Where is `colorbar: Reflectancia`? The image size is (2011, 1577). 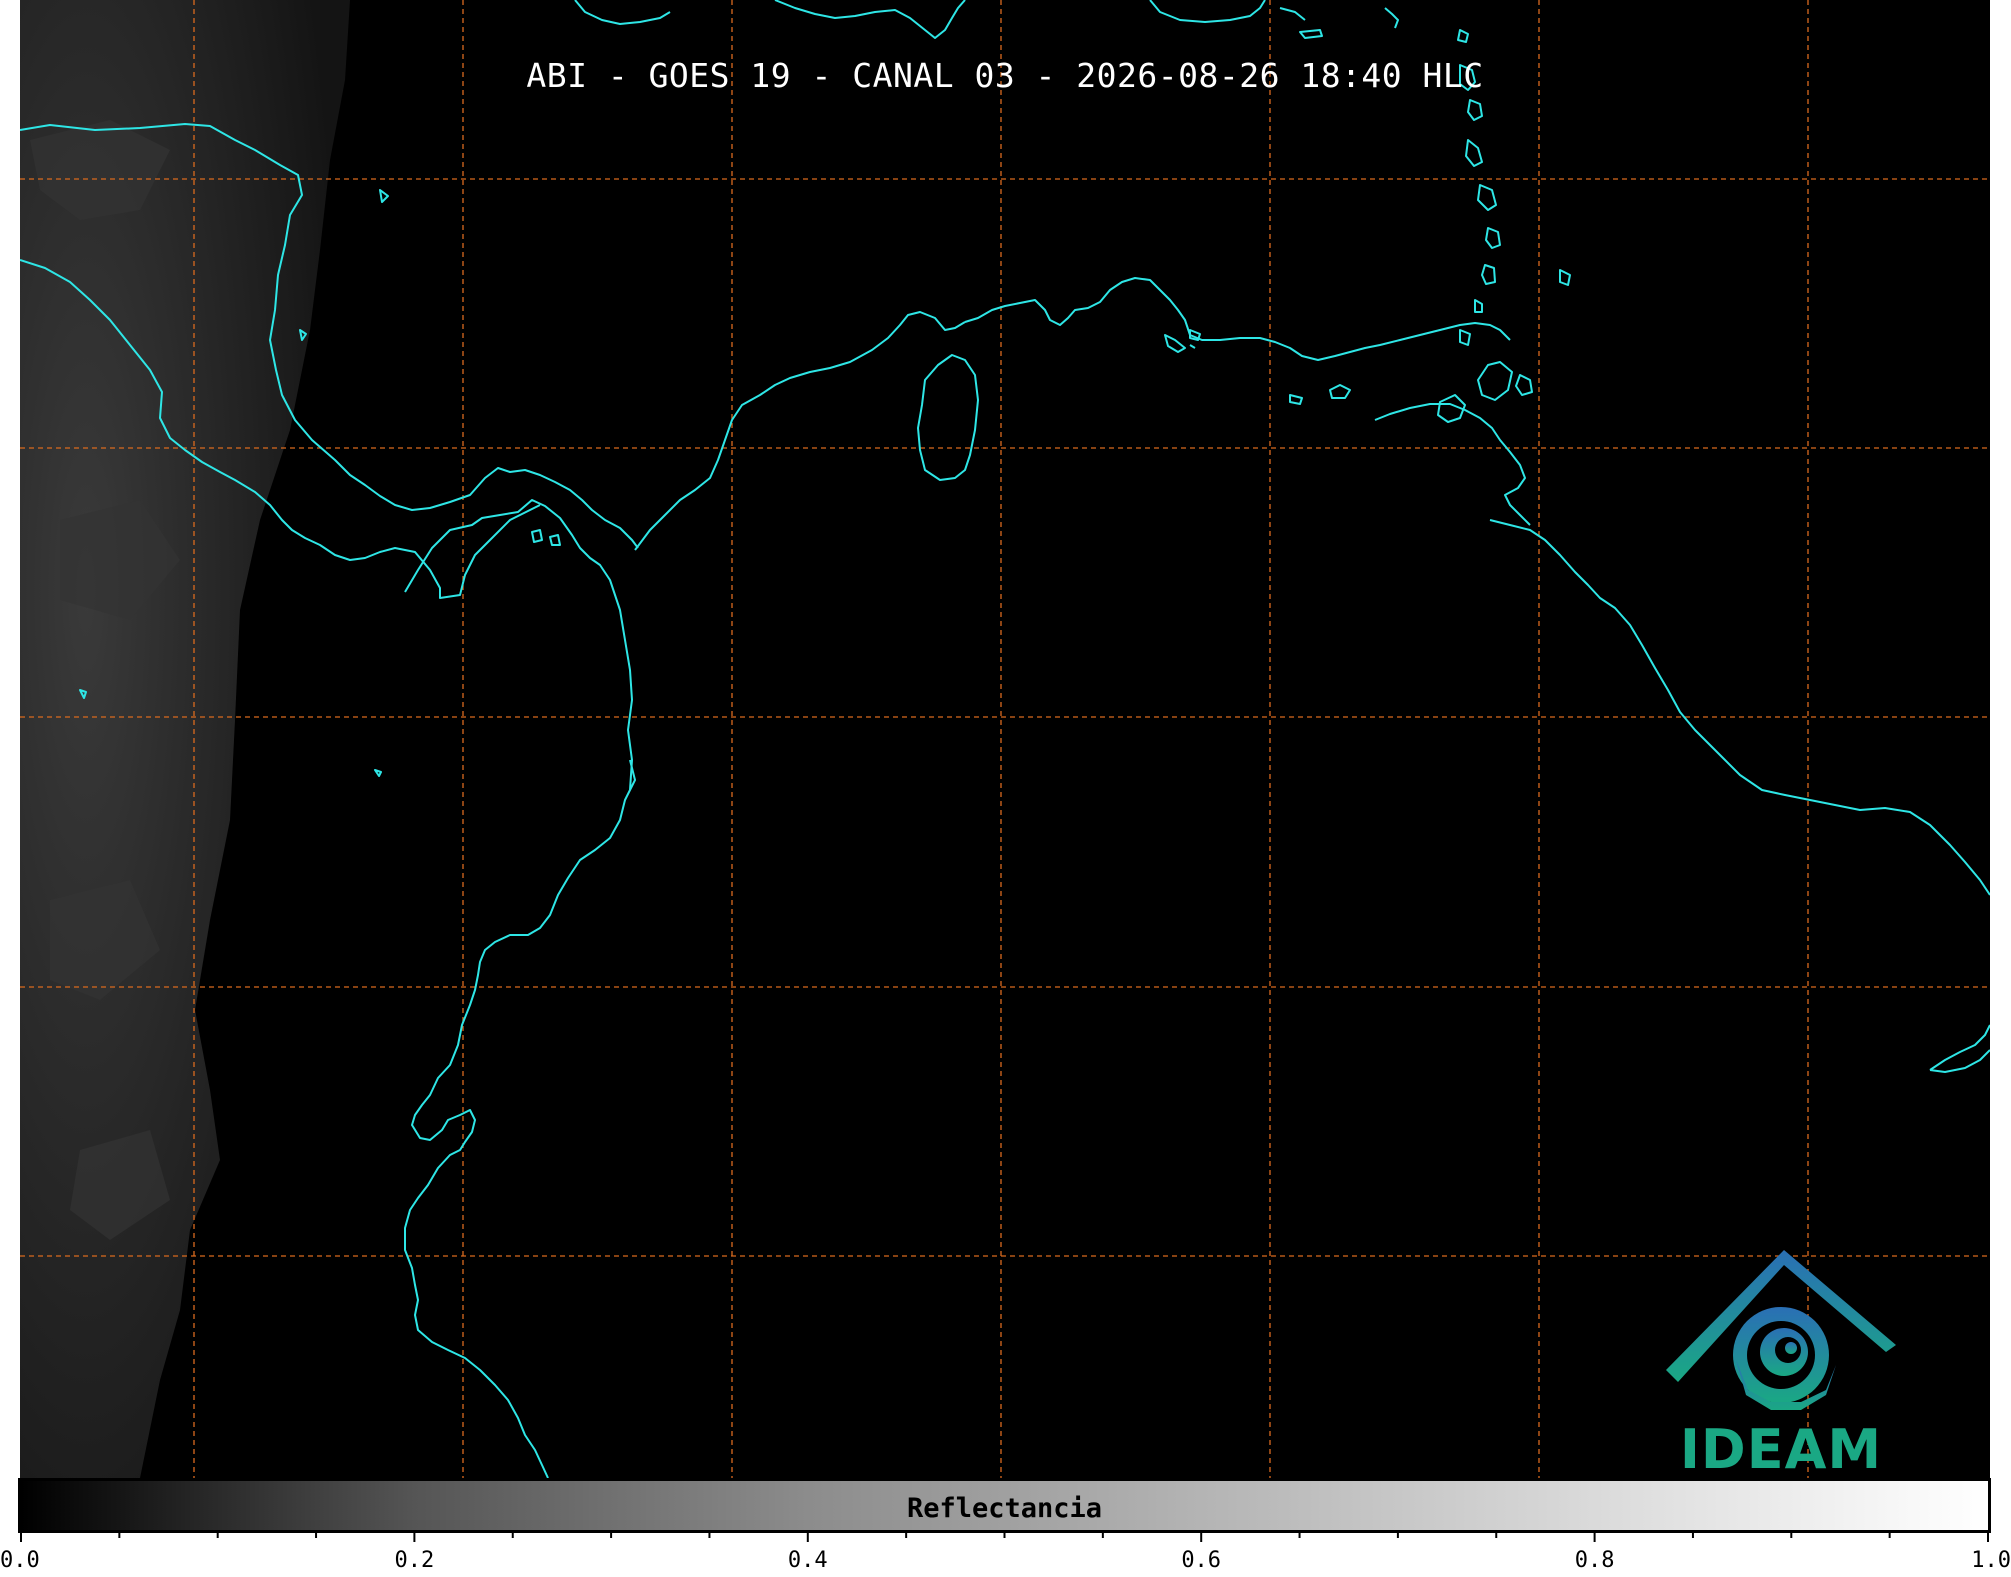
colorbar: Reflectancia is located at coordinates (1004, 1505).